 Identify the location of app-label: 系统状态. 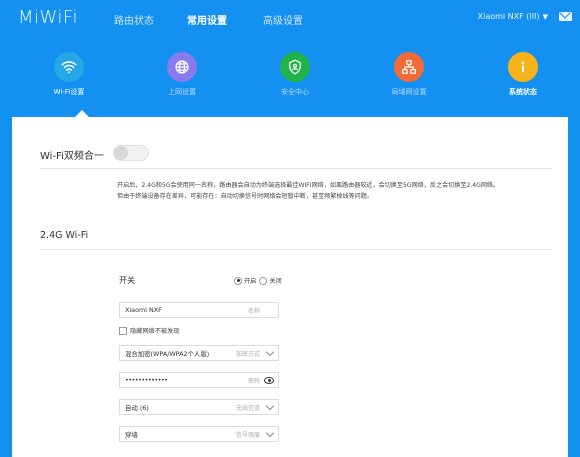
(523, 92).